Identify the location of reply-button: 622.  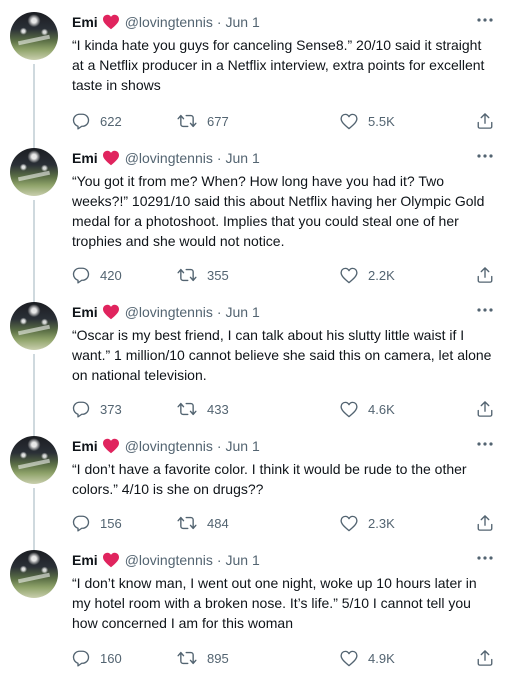
(97, 121).